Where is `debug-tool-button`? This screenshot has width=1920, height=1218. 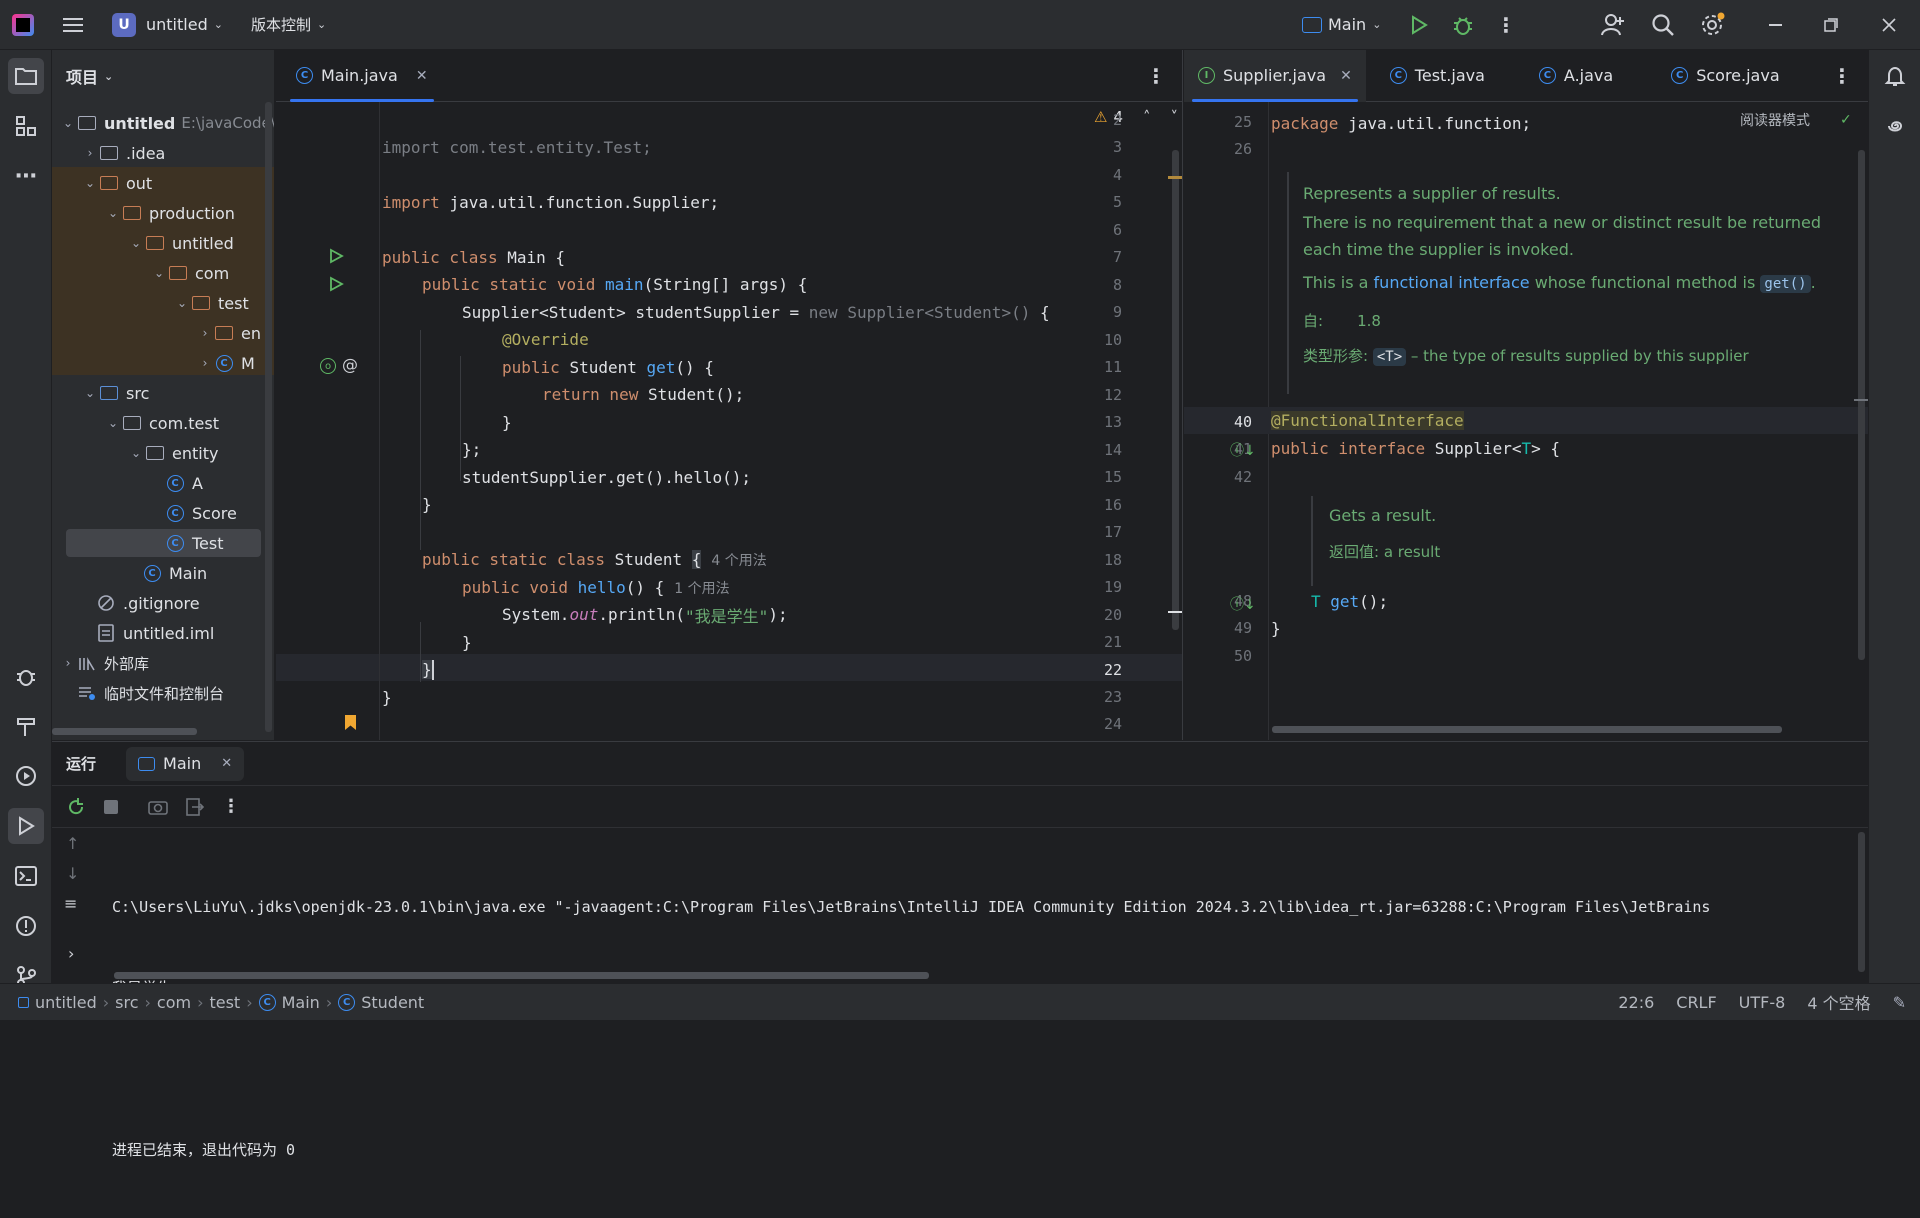 debug-tool-button is located at coordinates (26, 676).